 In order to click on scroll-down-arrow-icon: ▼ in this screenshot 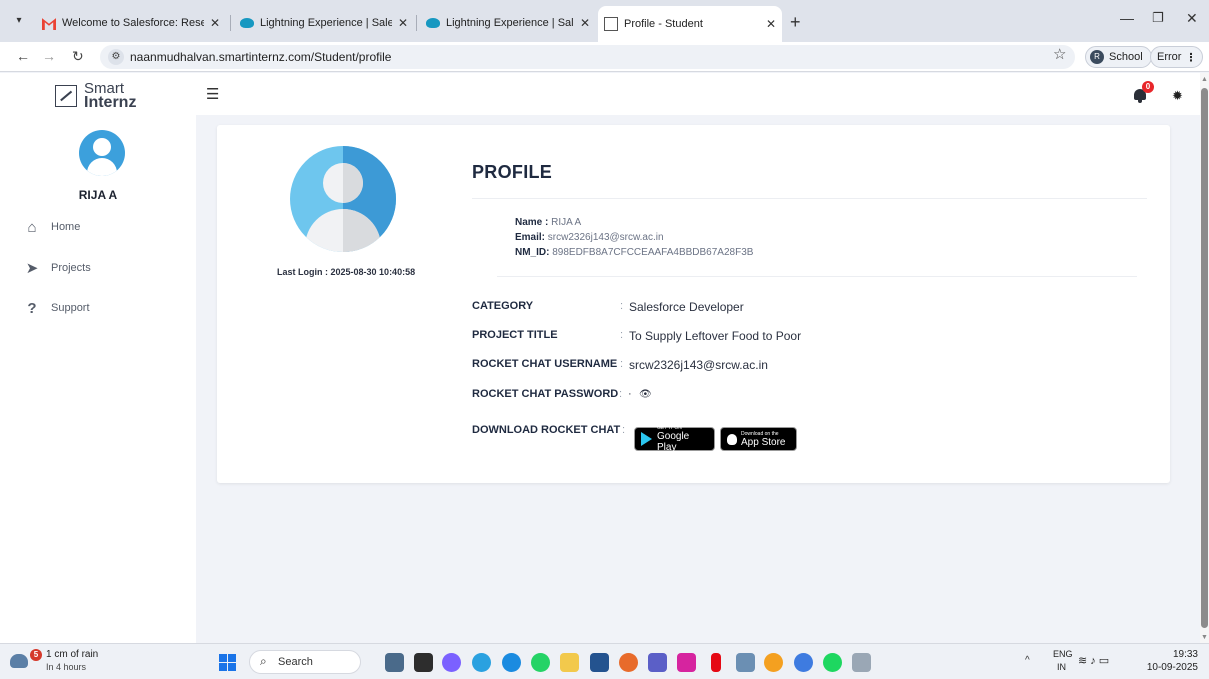, I will do `click(1204, 637)`.